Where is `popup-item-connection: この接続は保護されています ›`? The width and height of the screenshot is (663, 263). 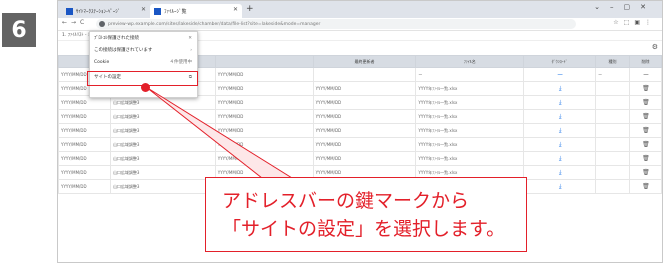
popup-item-connection: この接続は保護されています › is located at coordinates (143, 50).